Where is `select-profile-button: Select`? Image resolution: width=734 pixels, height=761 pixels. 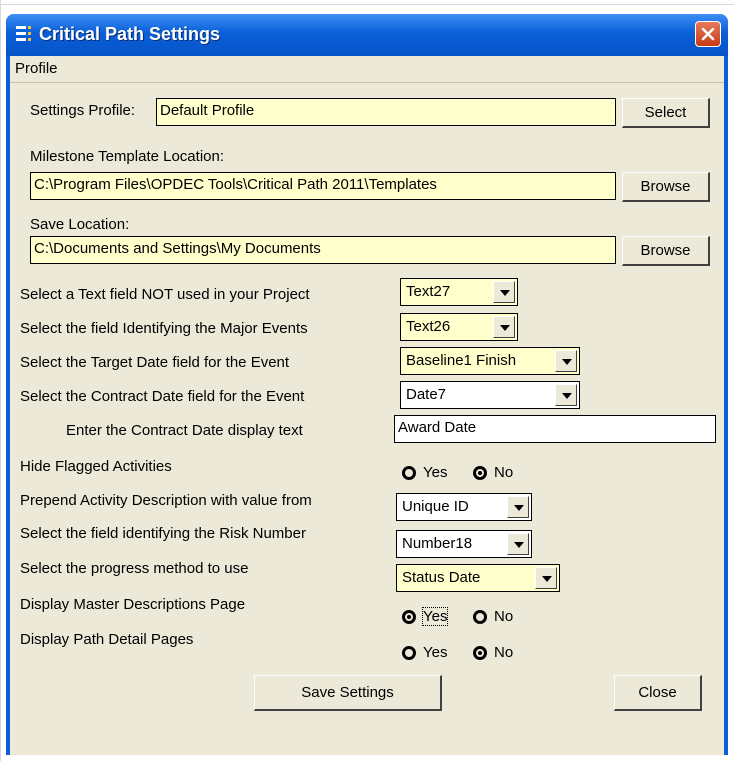
select-profile-button: Select is located at coordinates (666, 113).